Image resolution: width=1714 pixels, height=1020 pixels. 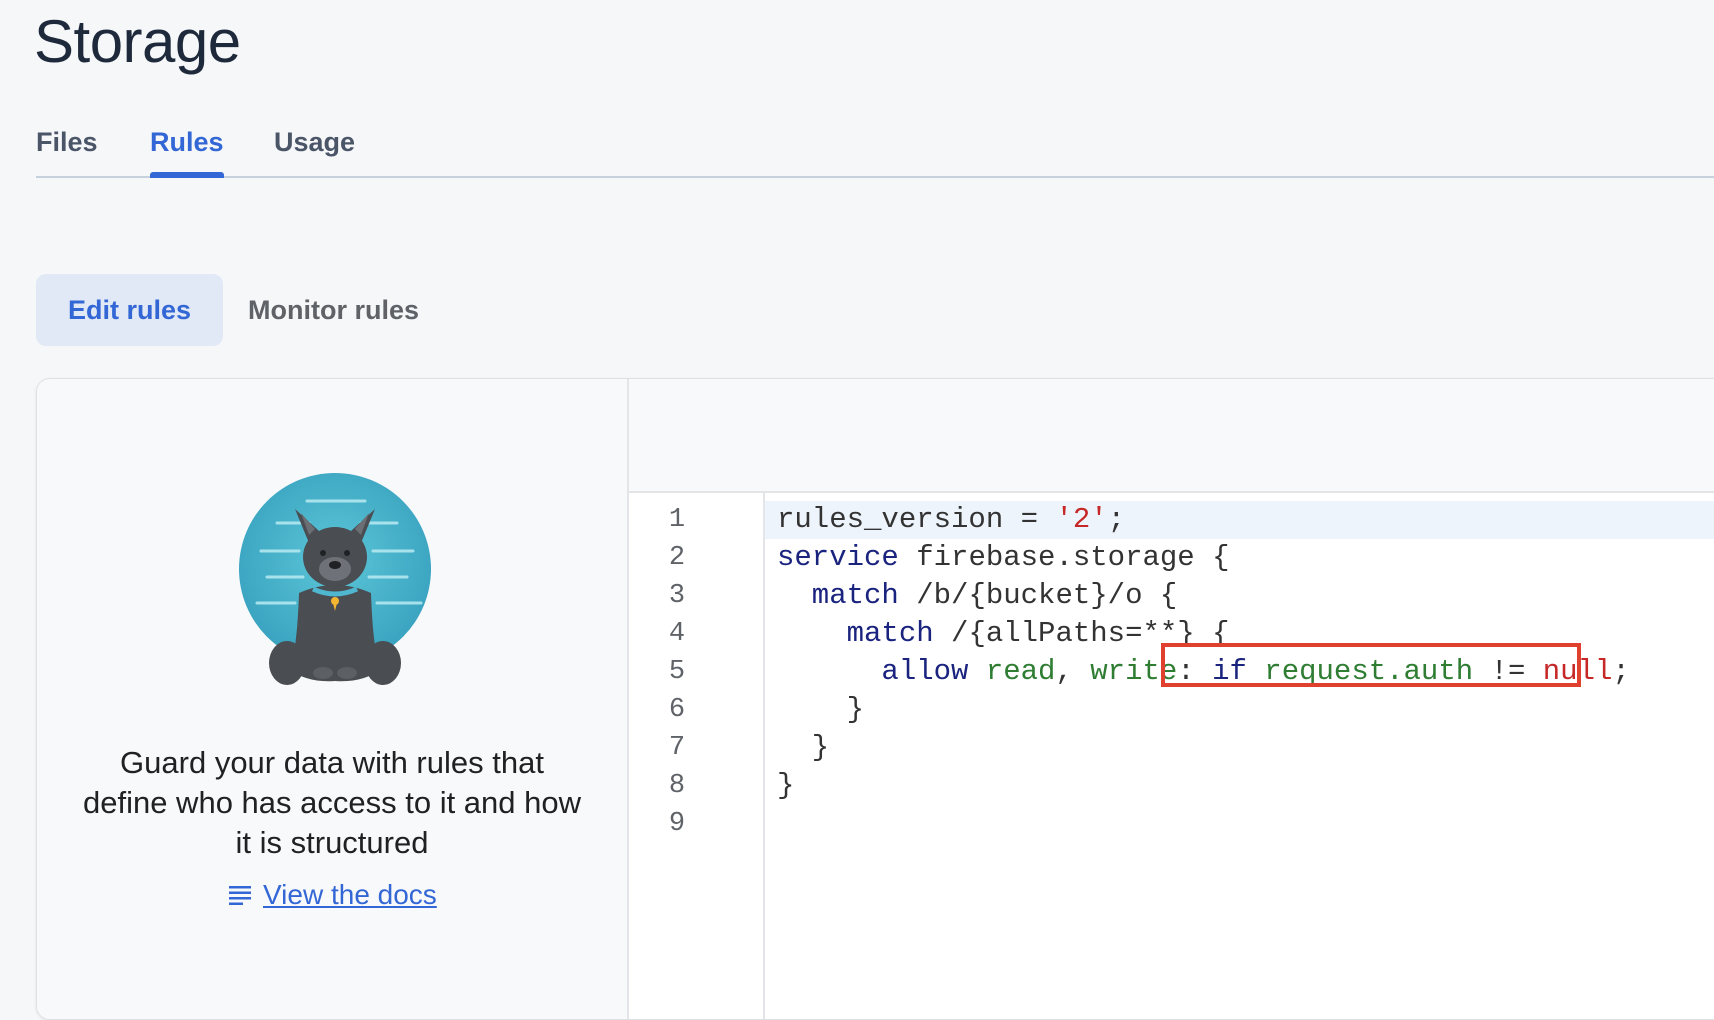 What do you see at coordinates (1012, 671) in the screenshot?
I see `code-token: read` at bounding box center [1012, 671].